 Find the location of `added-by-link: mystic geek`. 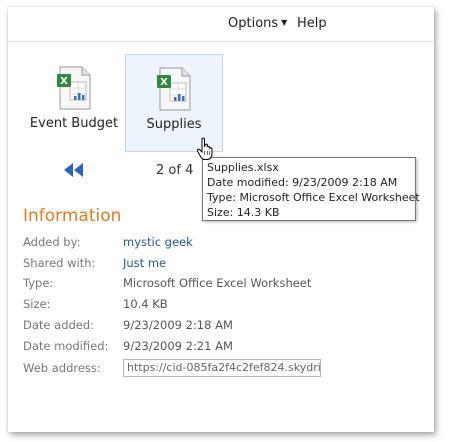

added-by-link: mystic geek is located at coordinates (158, 242).